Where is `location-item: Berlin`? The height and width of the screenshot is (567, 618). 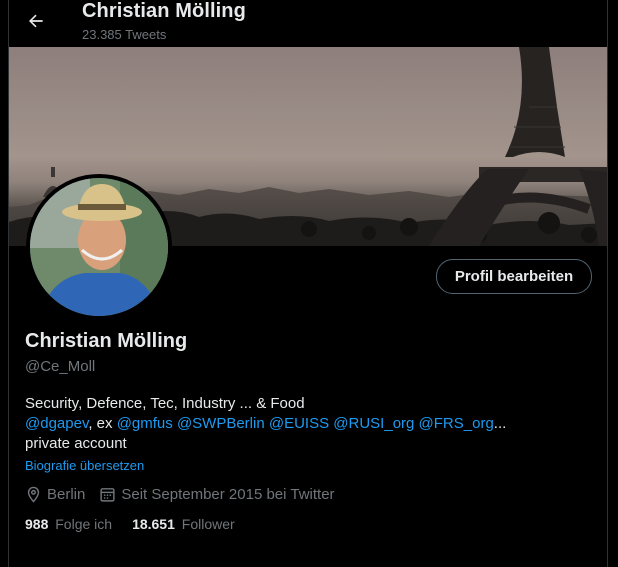 location-item: Berlin is located at coordinates (55, 494).